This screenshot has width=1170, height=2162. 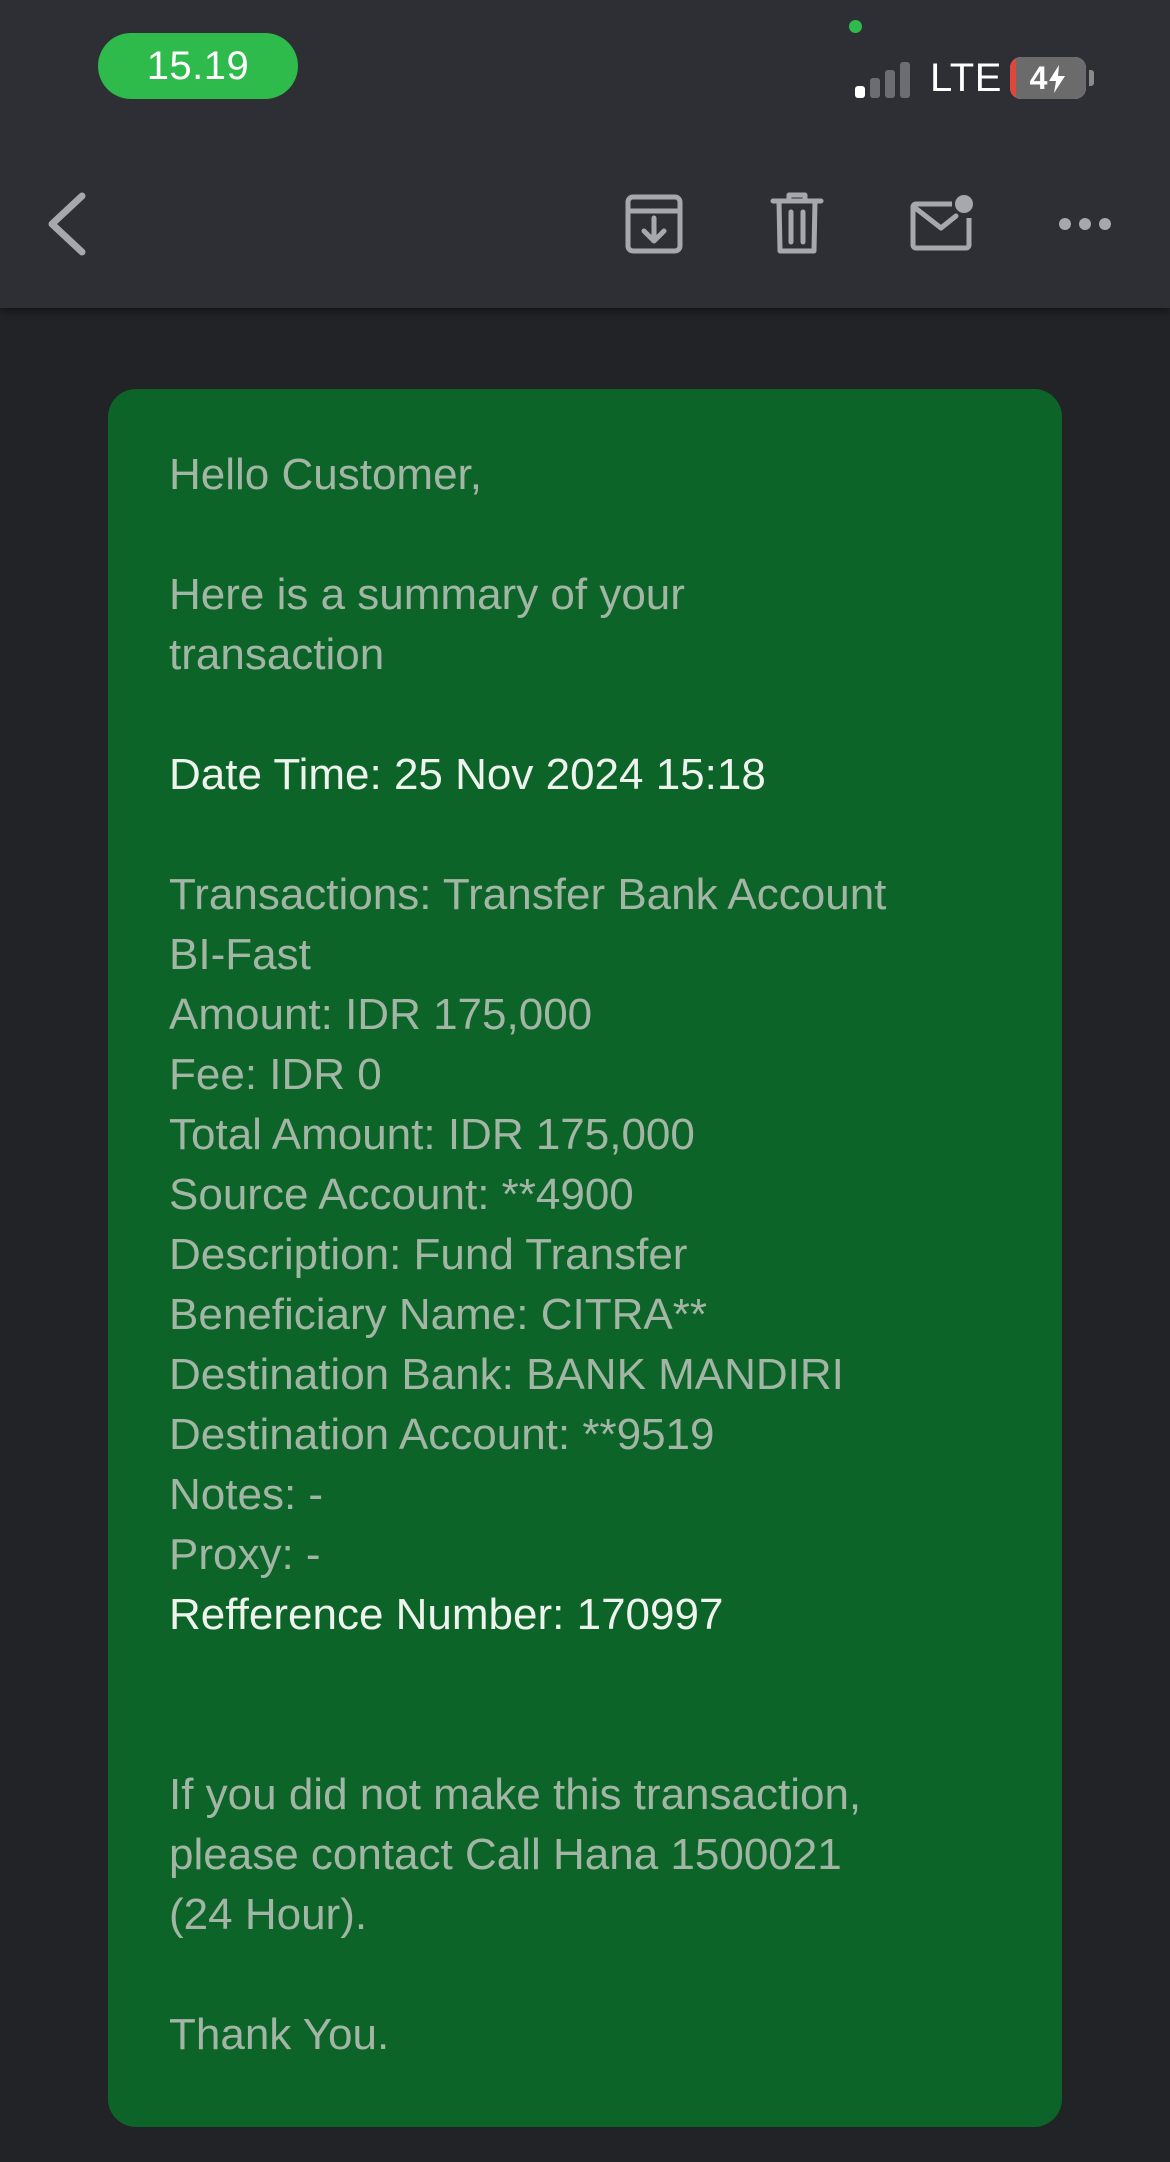 I want to click on greeting-text: Hello Customer,, so click(x=326, y=474).